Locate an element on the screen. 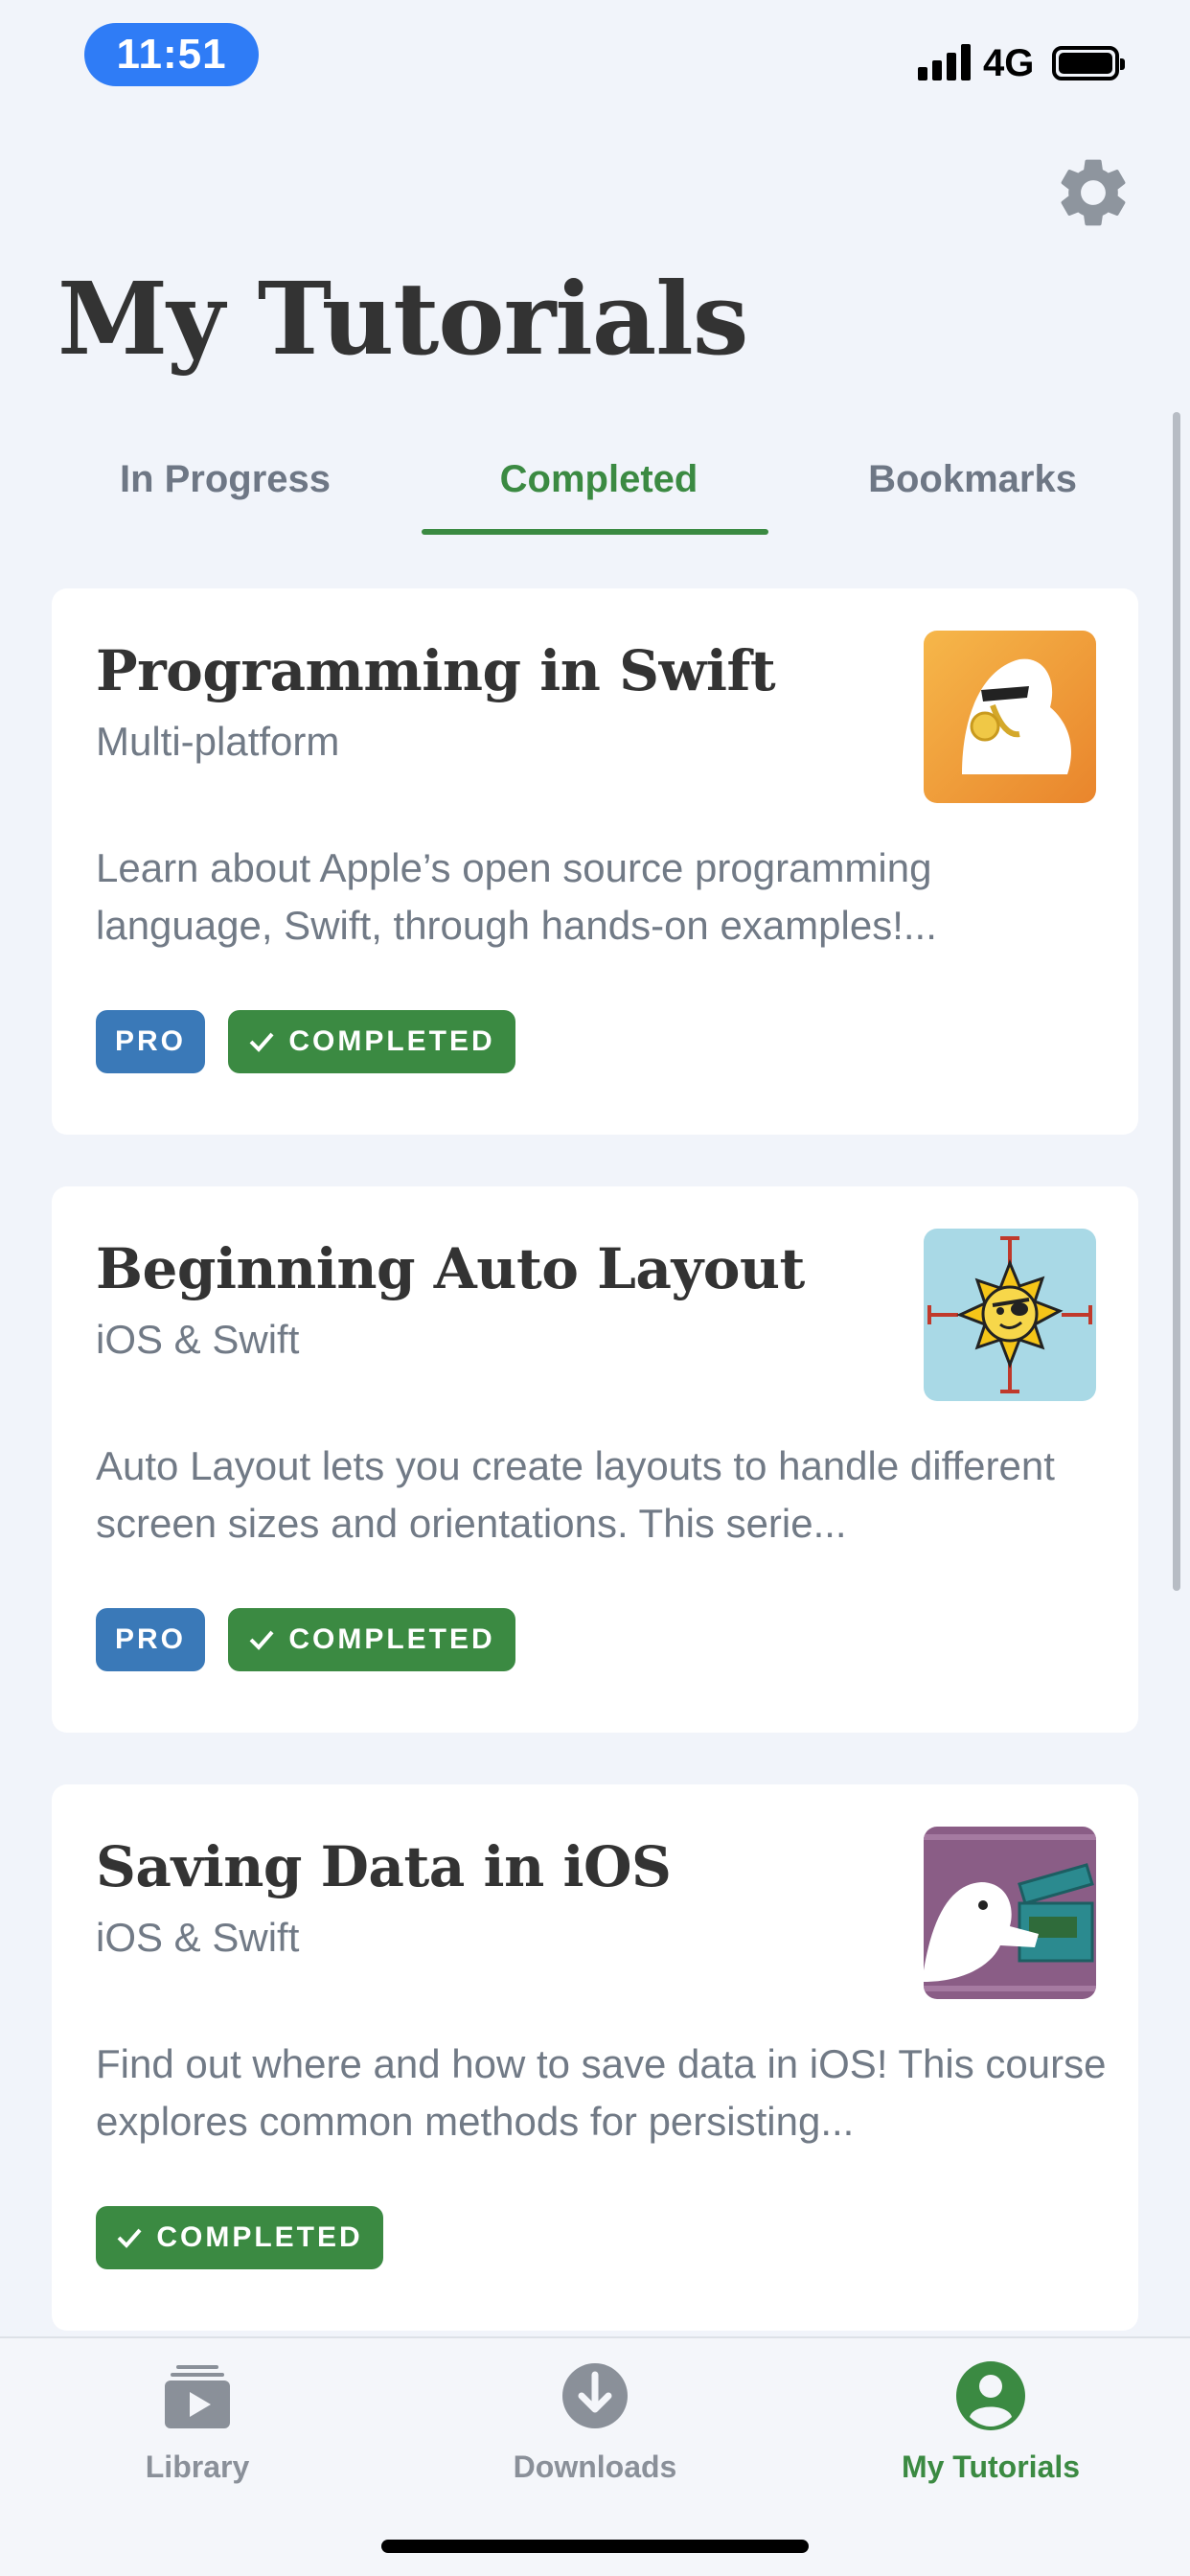 The width and height of the screenshot is (1190, 2576). tab-bar-library: Library is located at coordinates (198, 2431).